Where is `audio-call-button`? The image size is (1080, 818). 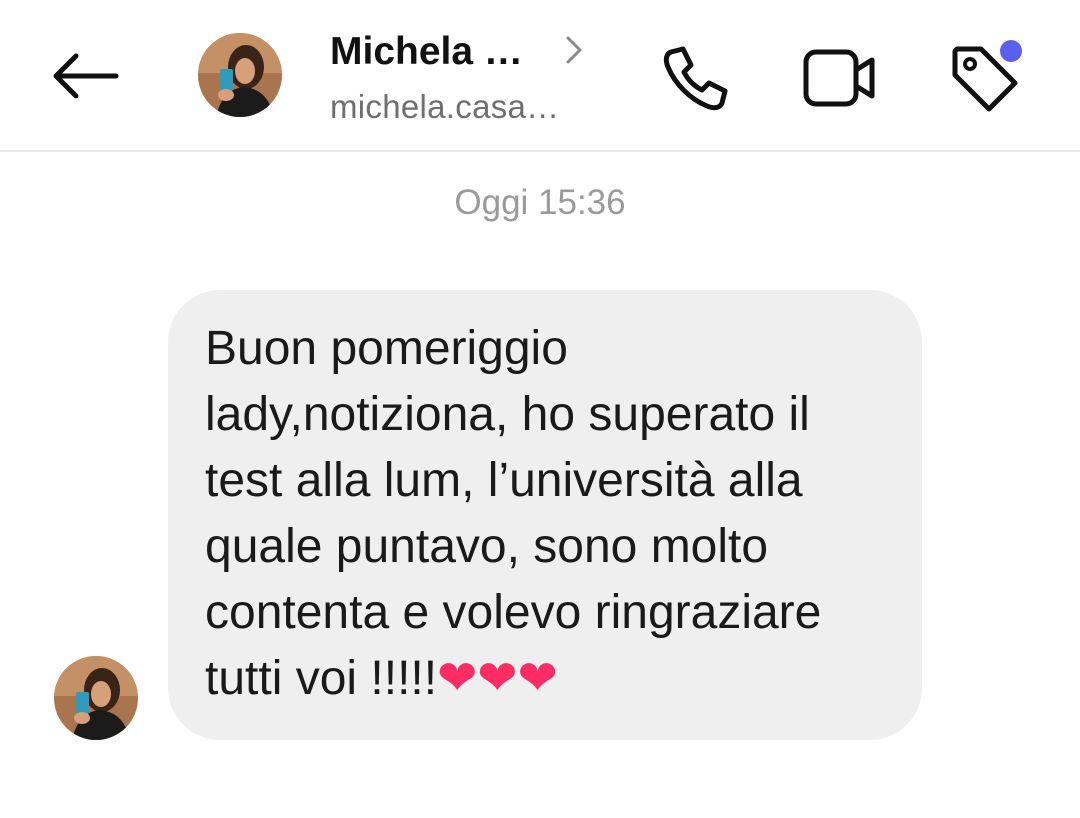
audio-call-button is located at coordinates (696, 78).